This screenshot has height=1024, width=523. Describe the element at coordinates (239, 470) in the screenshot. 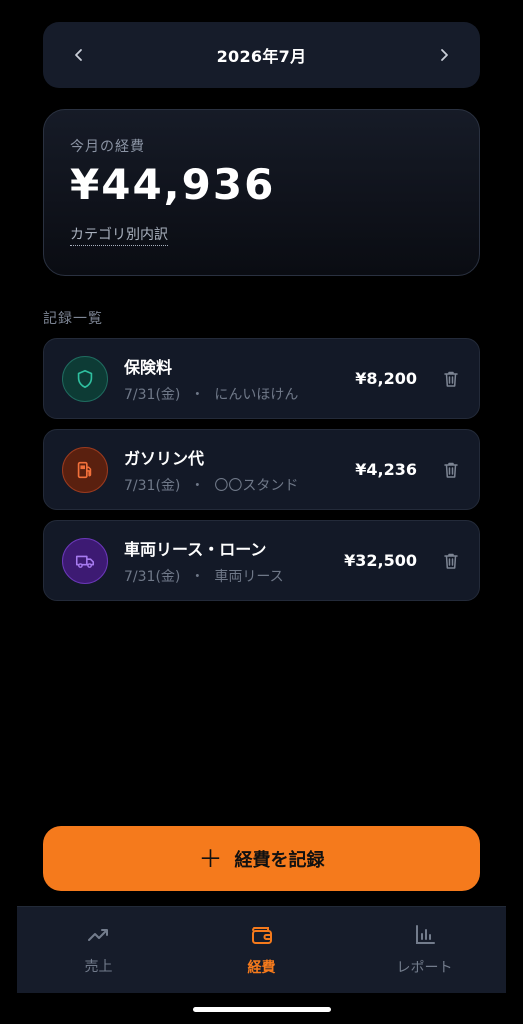

I see `list-item-text: ガソリン代 7/31(金) ・〇〇スタンド` at that location.